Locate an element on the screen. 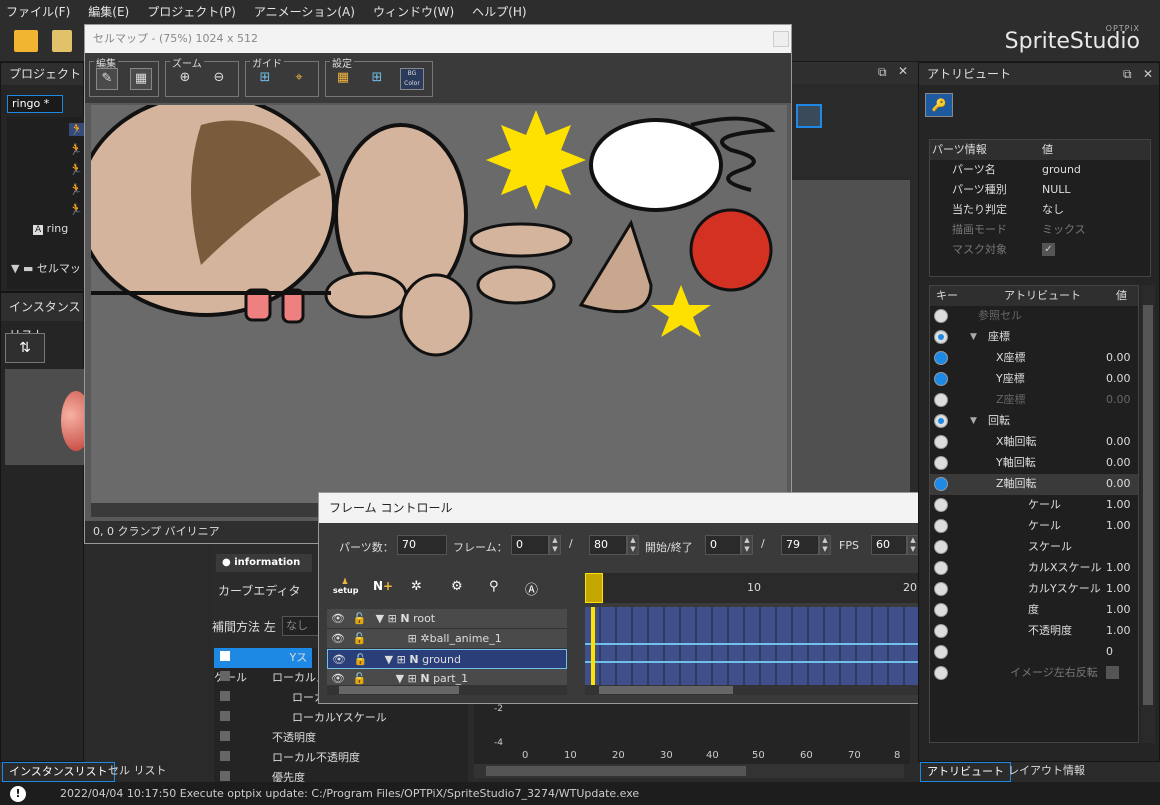  attribute-row: スケール is located at coordinates (1034, 547).